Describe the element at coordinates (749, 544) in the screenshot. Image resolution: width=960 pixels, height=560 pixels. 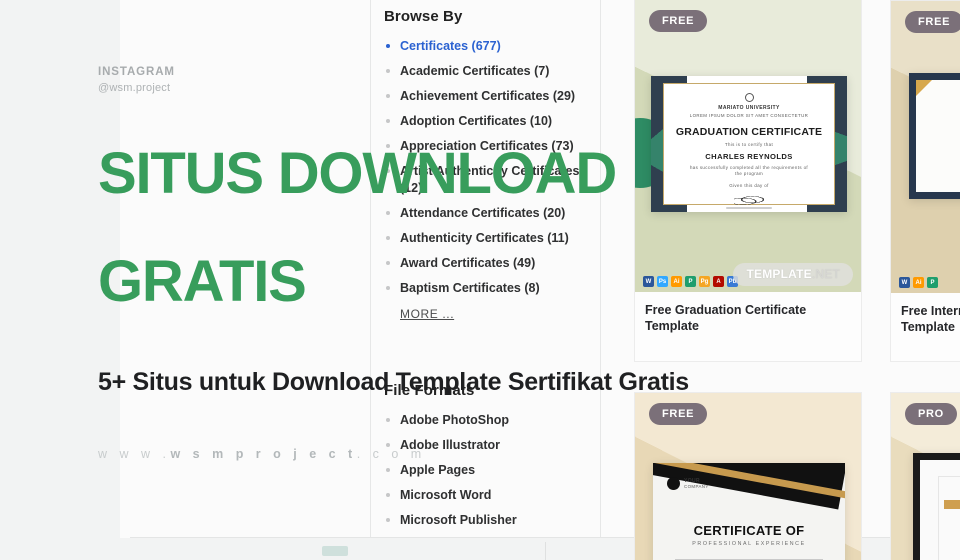
I see `certificate-subtitle: PROFESSIONAL EXPERIENCE` at that location.